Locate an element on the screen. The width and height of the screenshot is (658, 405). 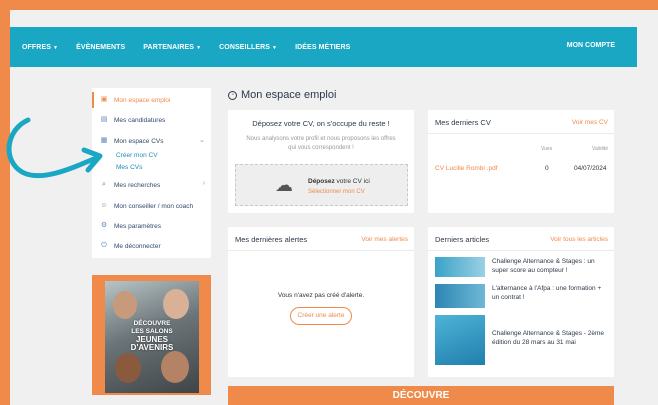
cloud-upload-icon: ☁ is located at coordinates (284, 185).